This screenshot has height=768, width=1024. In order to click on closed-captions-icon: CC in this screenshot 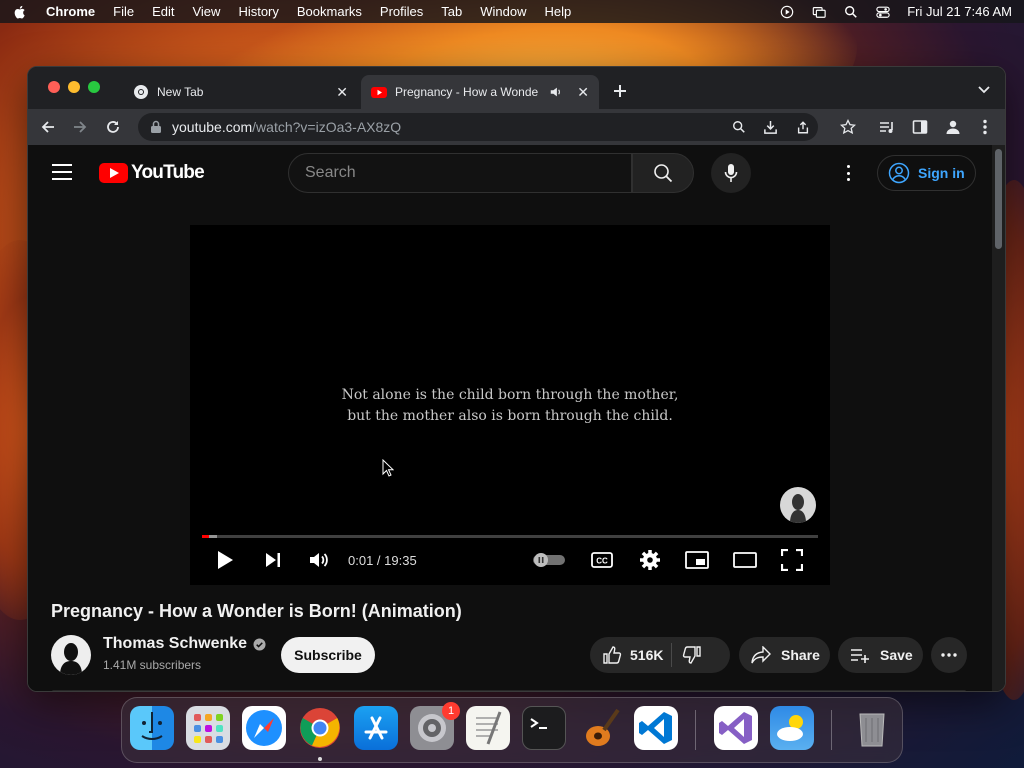, I will do `click(602, 560)`.